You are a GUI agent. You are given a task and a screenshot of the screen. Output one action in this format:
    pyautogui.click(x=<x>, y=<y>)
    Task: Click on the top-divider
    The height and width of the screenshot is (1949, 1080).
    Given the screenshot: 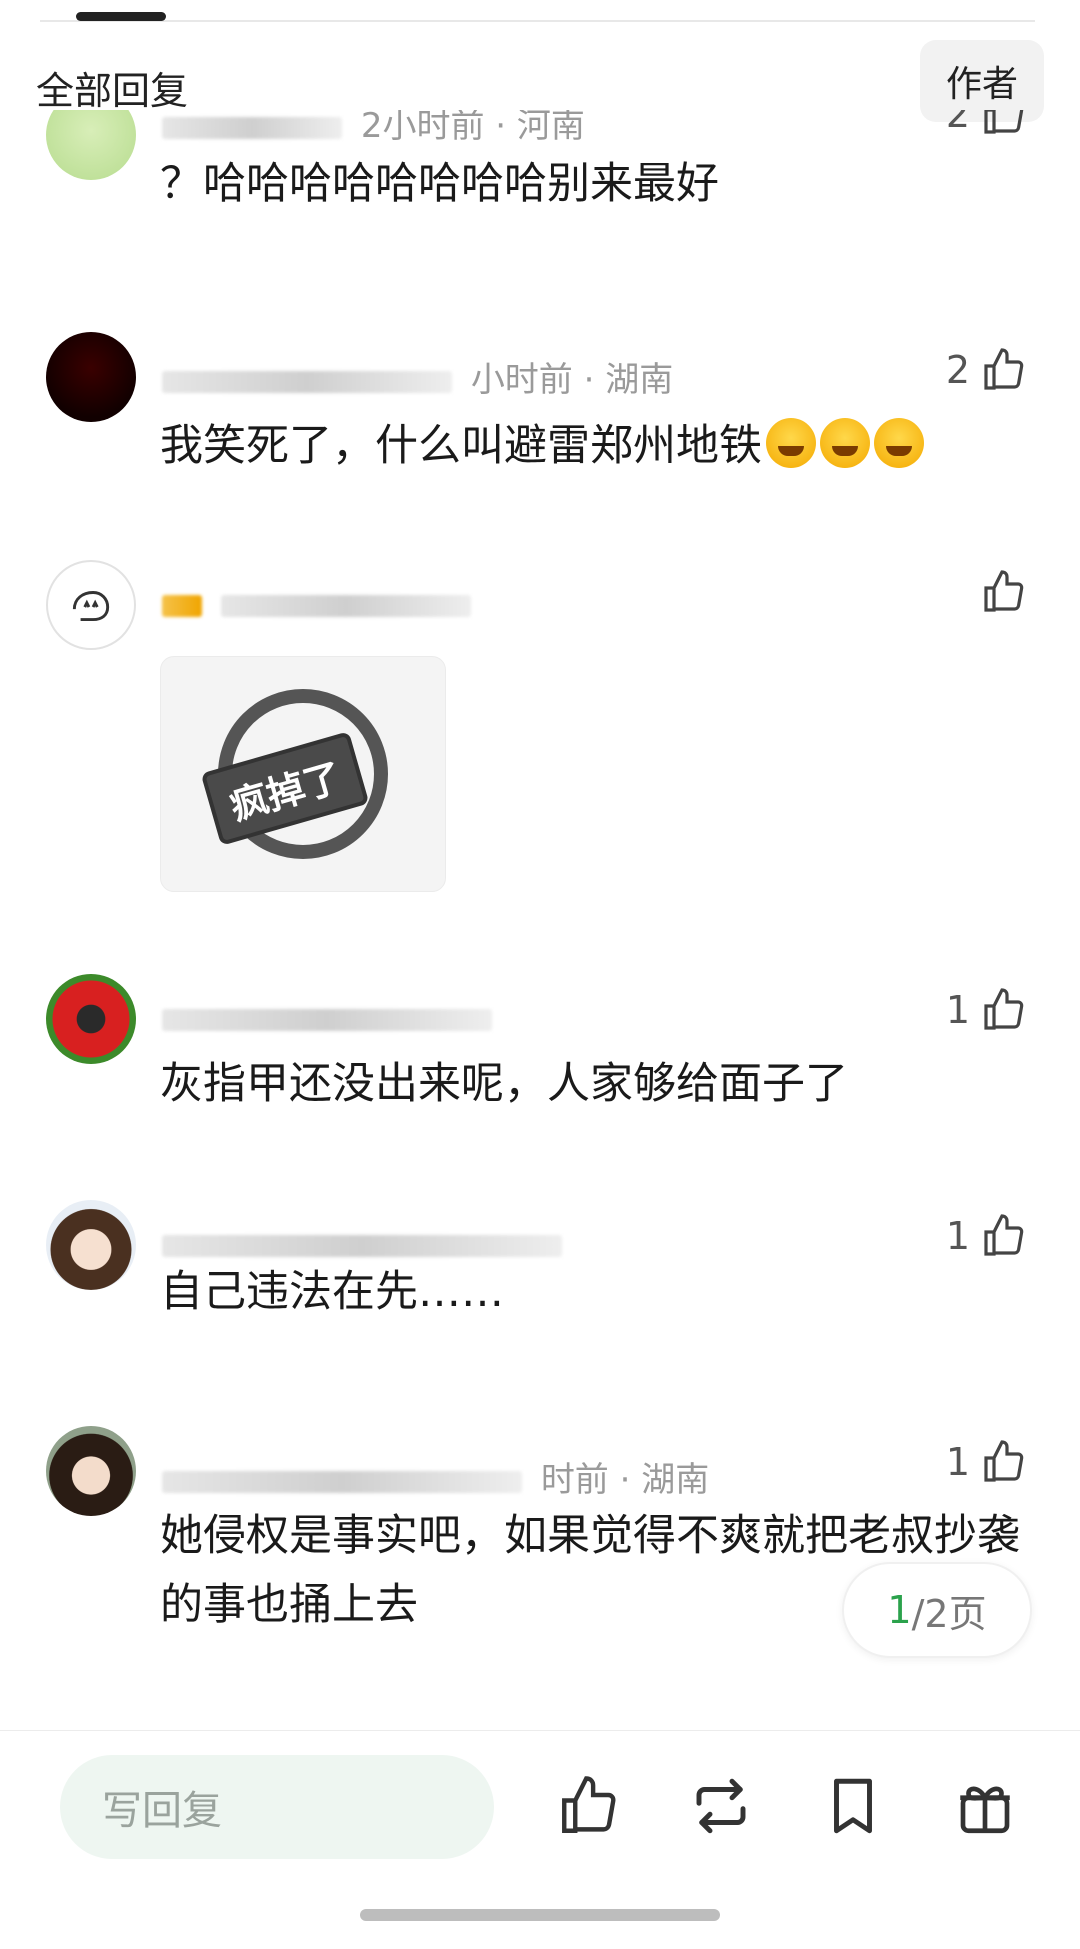 What is the action you would take?
    pyautogui.click(x=537, y=21)
    